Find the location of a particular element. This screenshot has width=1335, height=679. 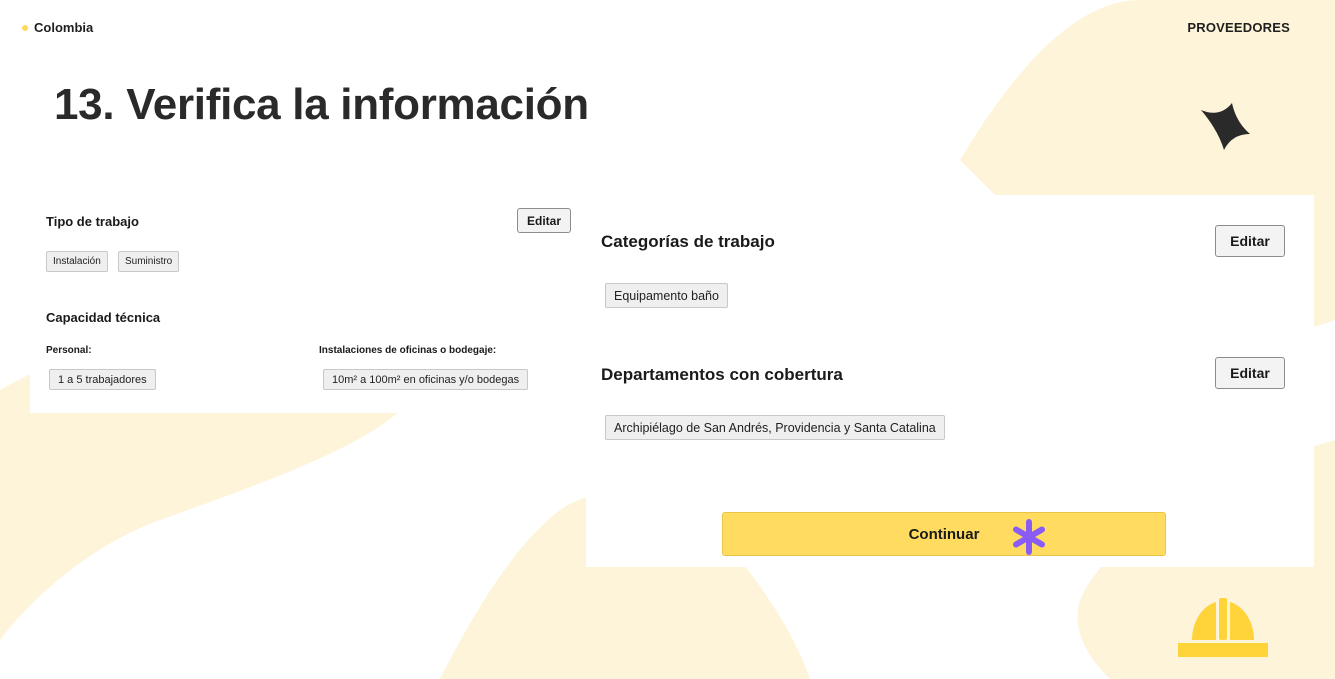

edit-tipo-trabajo-button: Editar is located at coordinates (544, 220).